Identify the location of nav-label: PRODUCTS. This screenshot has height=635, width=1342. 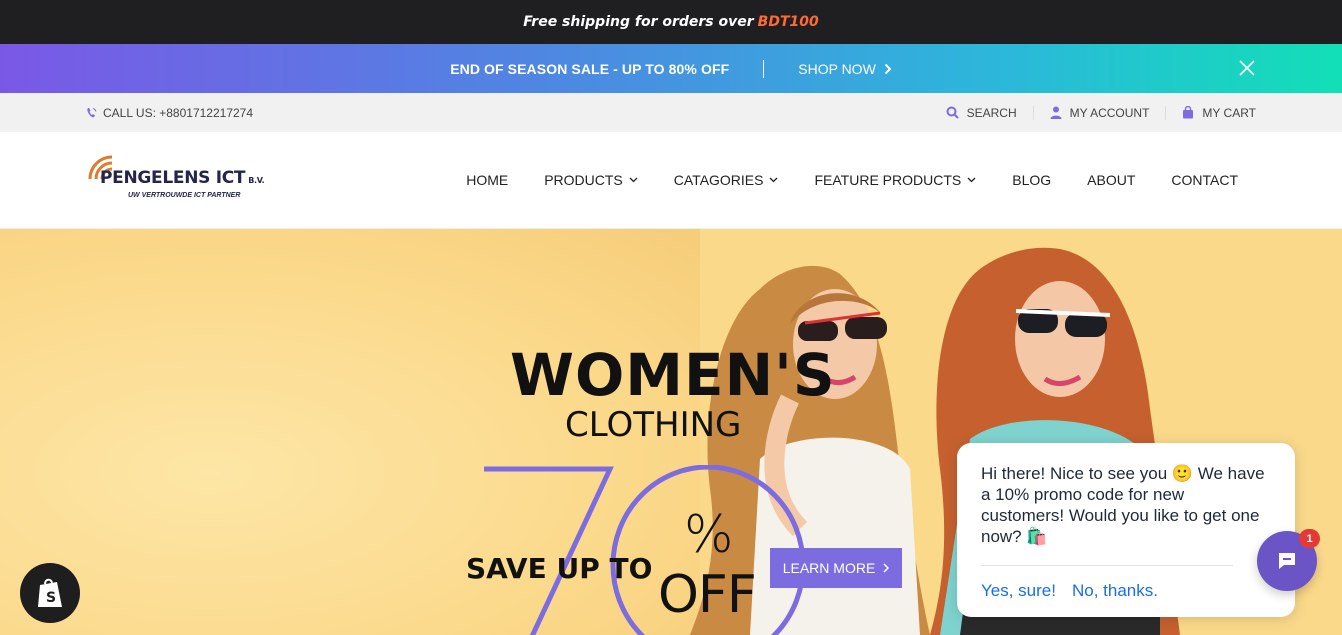
(583, 180).